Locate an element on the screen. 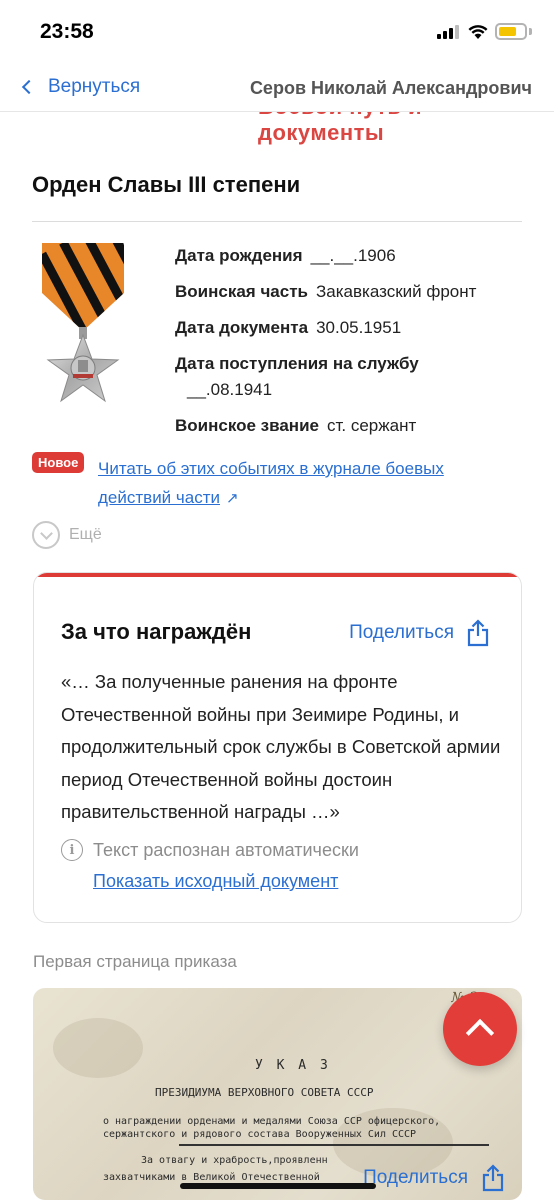 Image resolution: width=554 pixels, height=1200 pixels. medal-icon is located at coordinates (83, 323).